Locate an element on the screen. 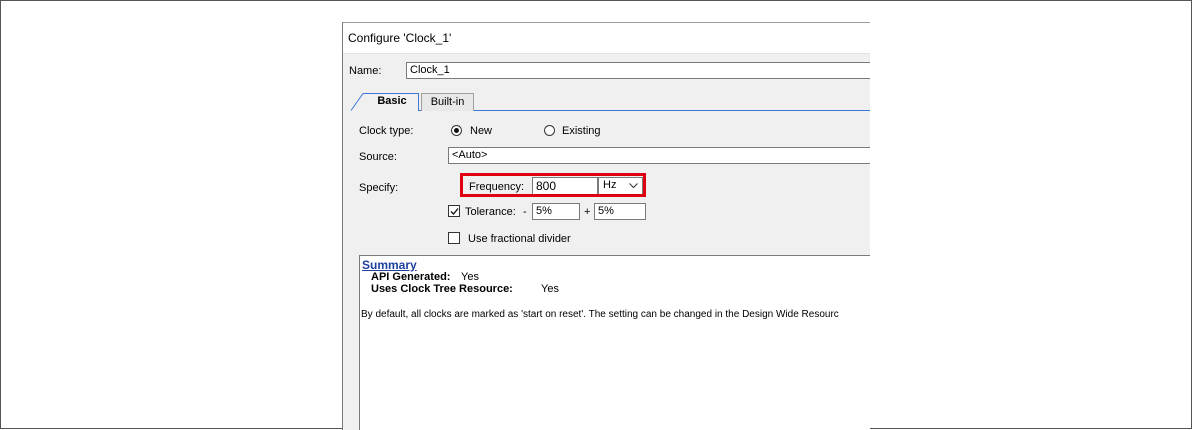 This screenshot has height=430, width=1192. summary-heading: Summary is located at coordinates (389, 265).